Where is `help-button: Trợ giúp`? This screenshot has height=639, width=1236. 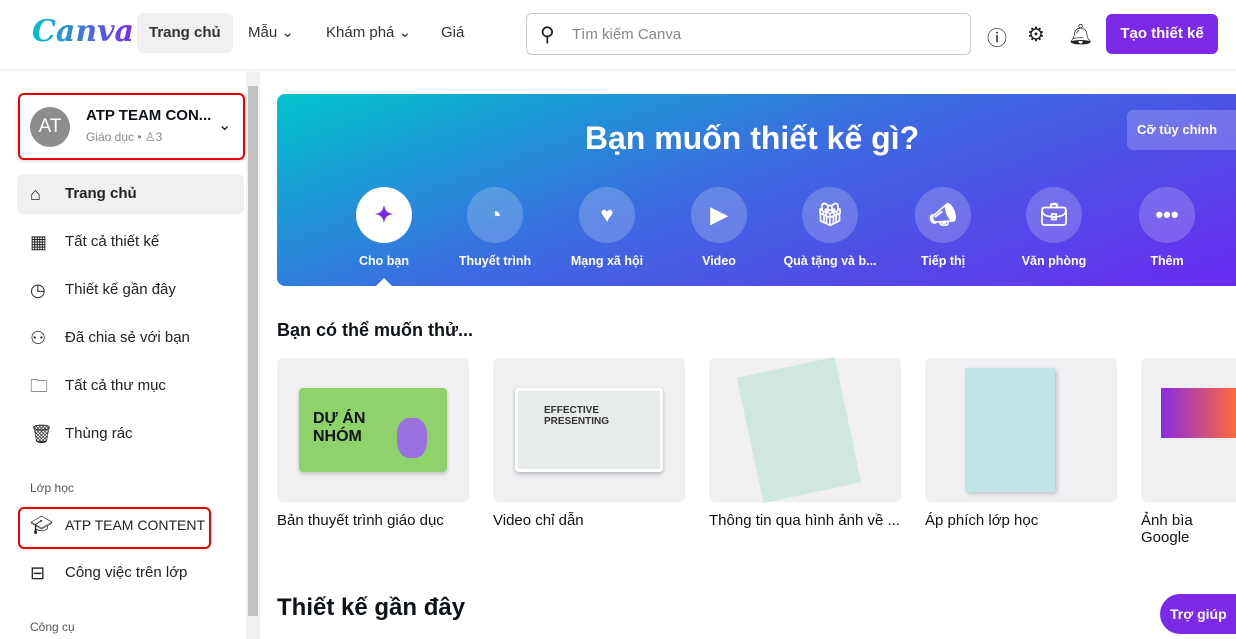
help-button: Trợ giúp is located at coordinates (1198, 614).